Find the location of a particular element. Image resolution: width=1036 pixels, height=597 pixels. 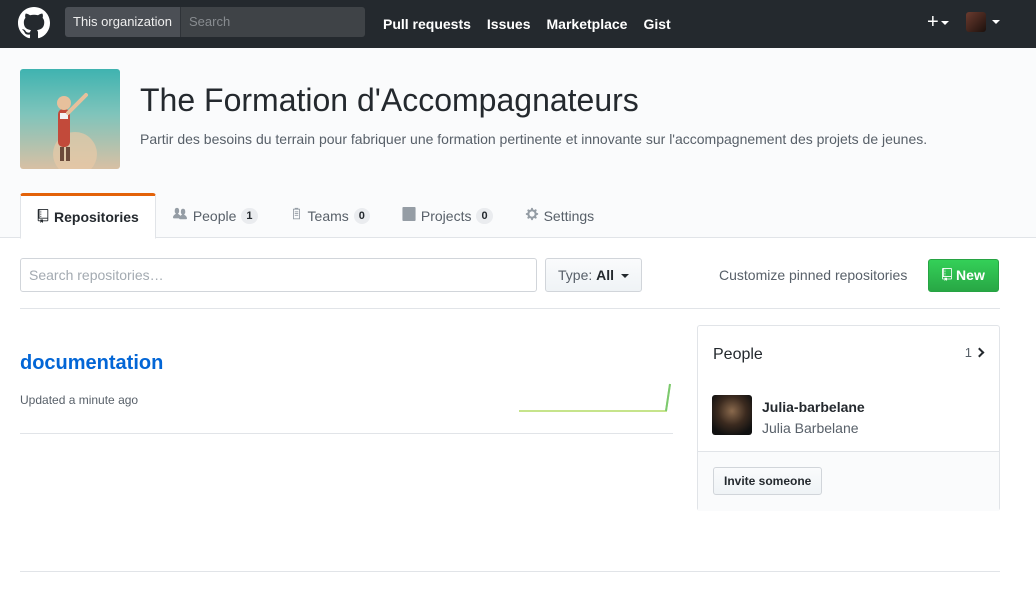

teams-icon is located at coordinates (296, 215).